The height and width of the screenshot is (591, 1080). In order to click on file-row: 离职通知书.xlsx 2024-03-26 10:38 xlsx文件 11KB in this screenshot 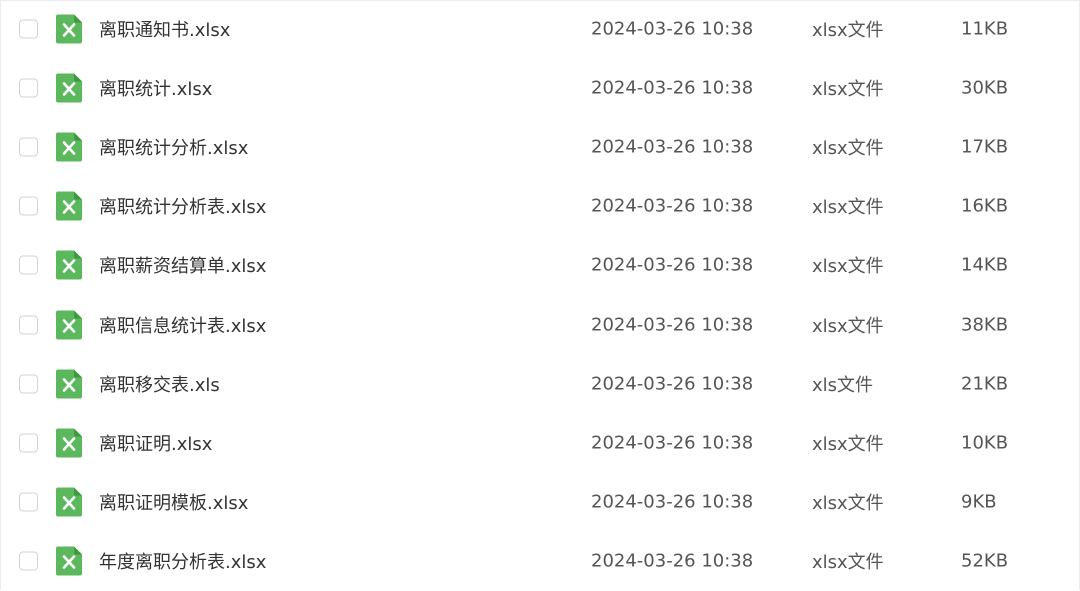, I will do `click(540, 29)`.